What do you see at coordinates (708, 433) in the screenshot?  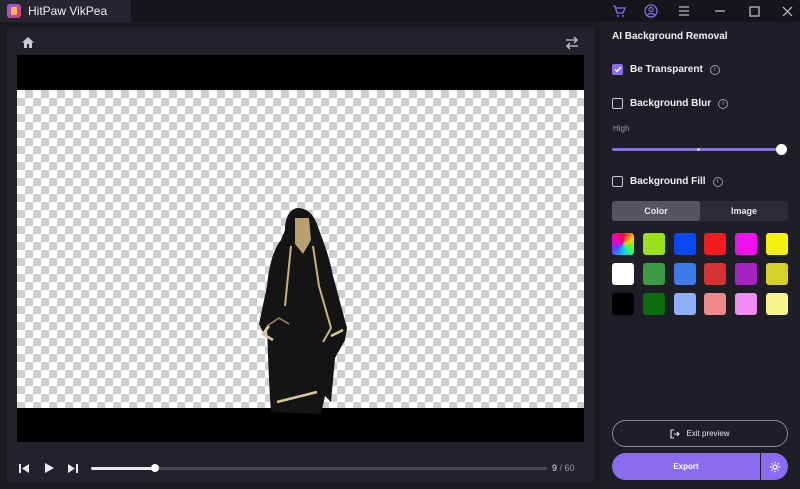 I see `exit-preview-label: Exit preview` at bounding box center [708, 433].